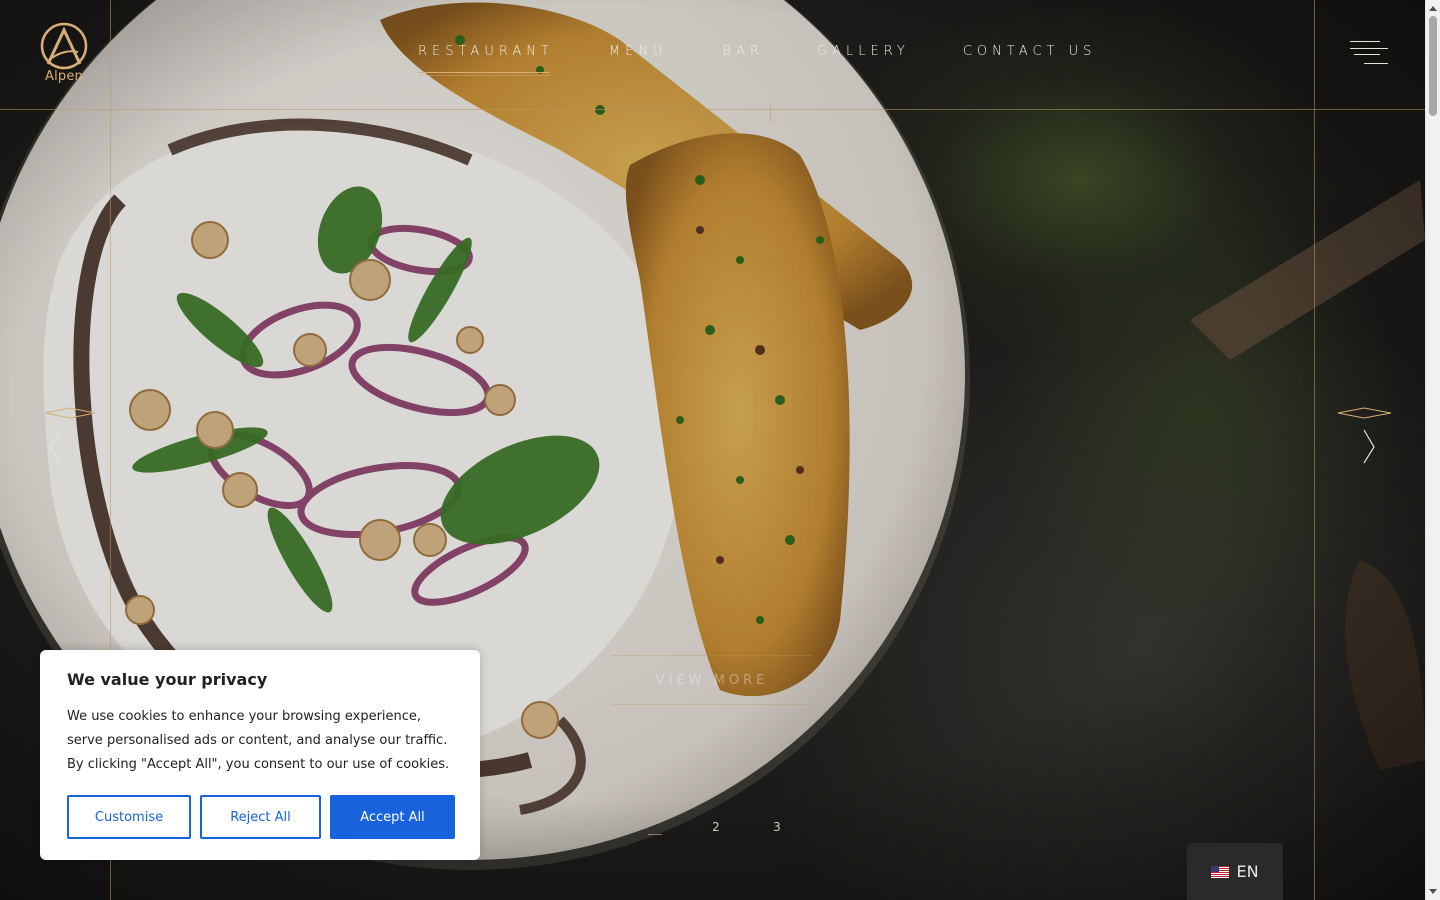 Image resolution: width=1440 pixels, height=900 pixels. I want to click on pager-item-2: 2, so click(716, 827).